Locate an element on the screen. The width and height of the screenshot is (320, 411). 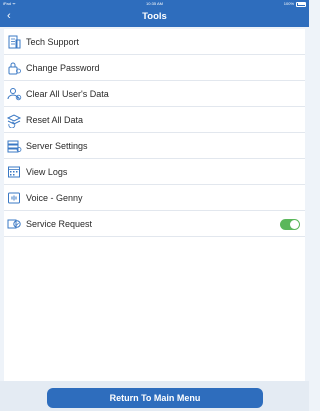
list-item-tech-support: Tech Support is located at coordinates (154, 42).